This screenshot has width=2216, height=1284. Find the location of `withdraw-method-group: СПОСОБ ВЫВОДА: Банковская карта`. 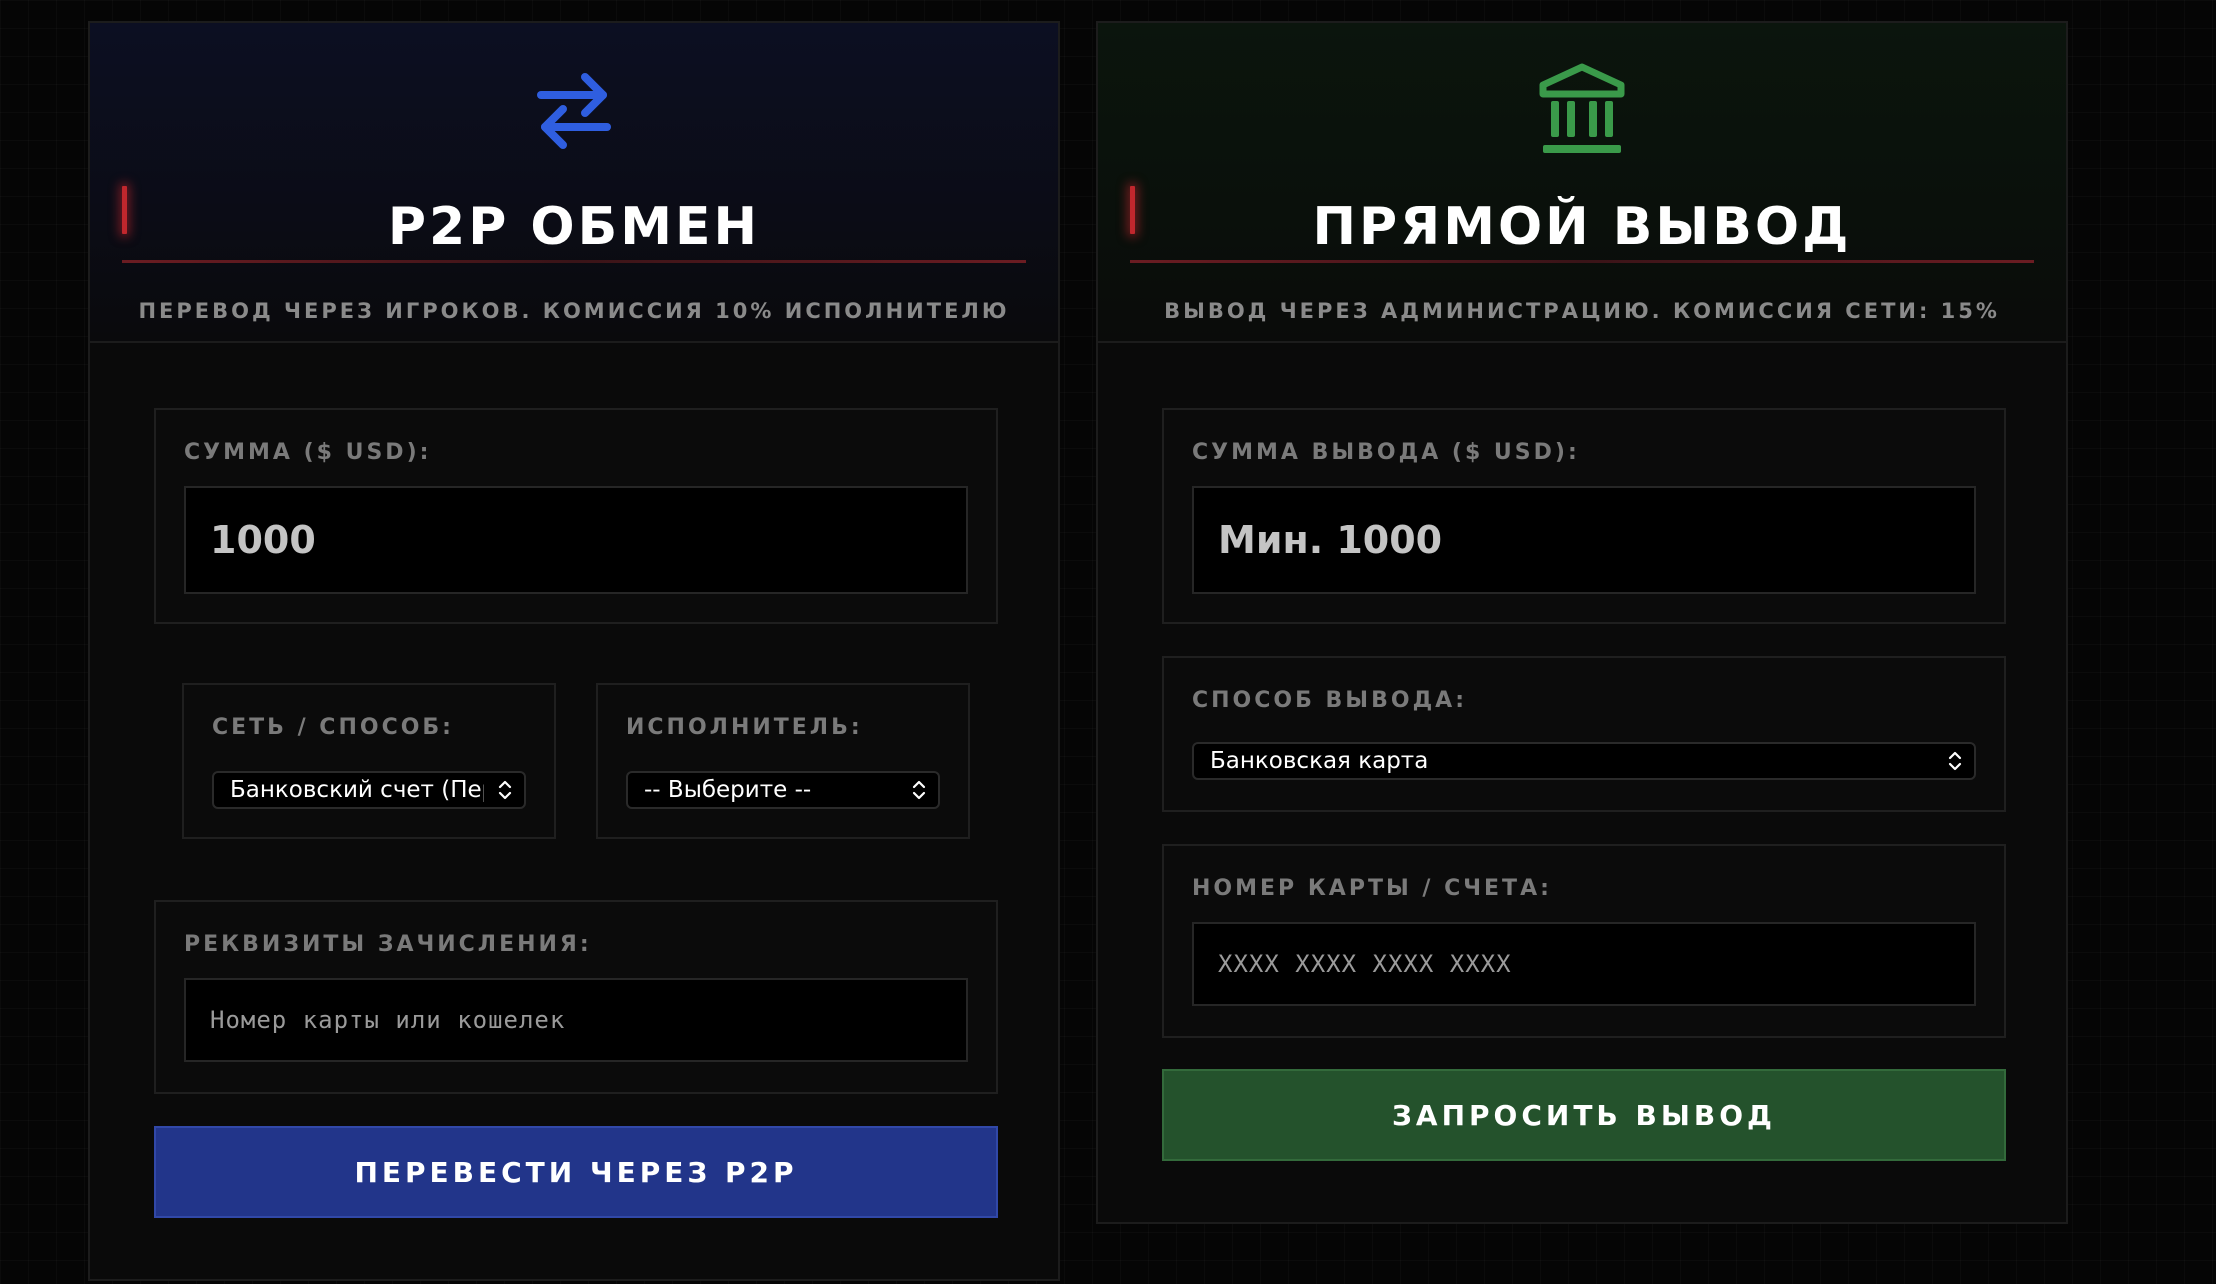

withdraw-method-group: СПОСОБ ВЫВОДА: Банковская карта is located at coordinates (1584, 734).